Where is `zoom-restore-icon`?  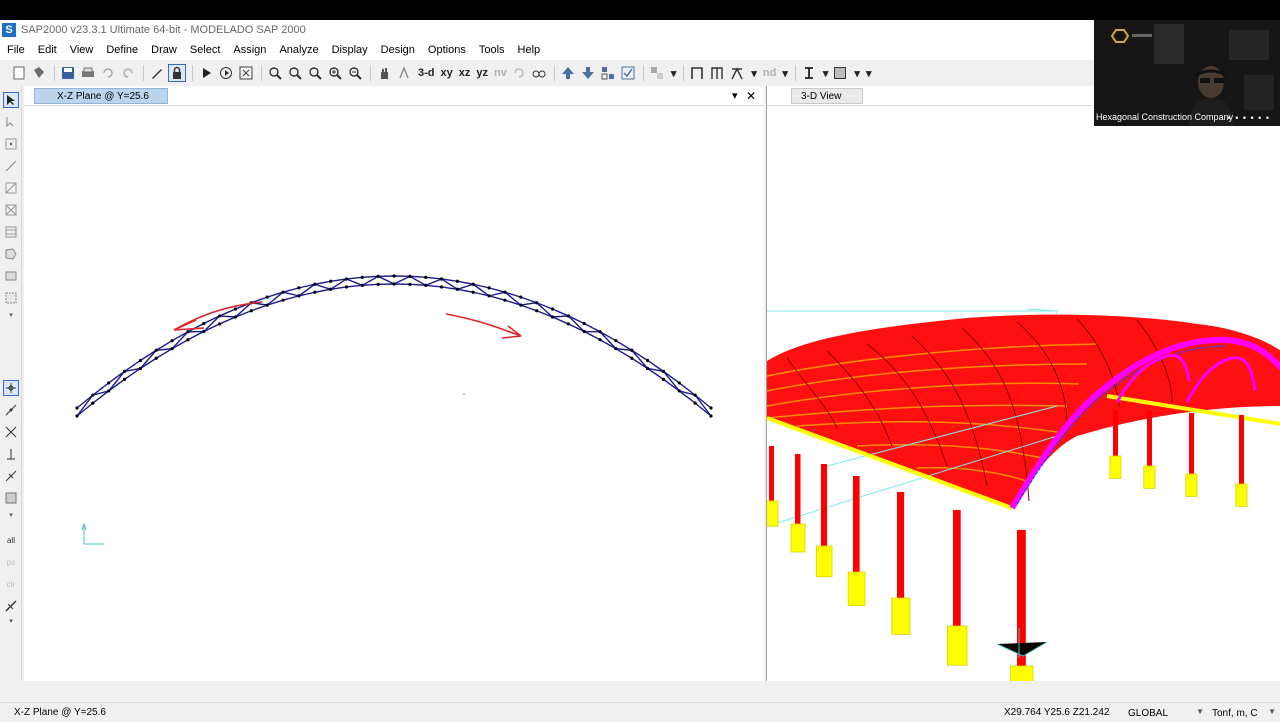
zoom-restore-icon is located at coordinates (295, 73).